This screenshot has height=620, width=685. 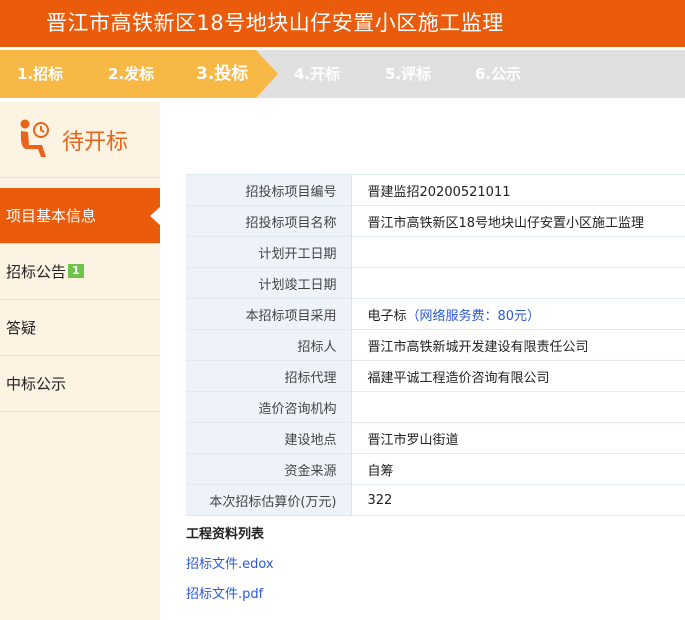 What do you see at coordinates (131, 74) in the screenshot?
I see `step-issue: 2.发标` at bounding box center [131, 74].